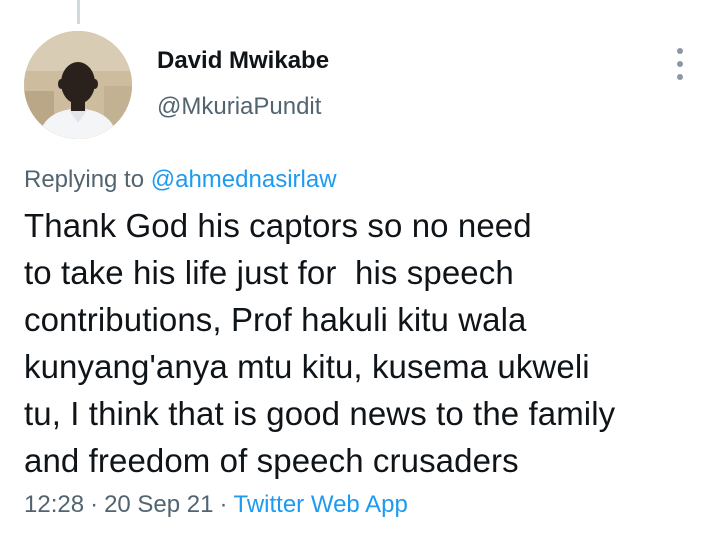 The image size is (720, 536). I want to click on avatar, so click(78, 85).